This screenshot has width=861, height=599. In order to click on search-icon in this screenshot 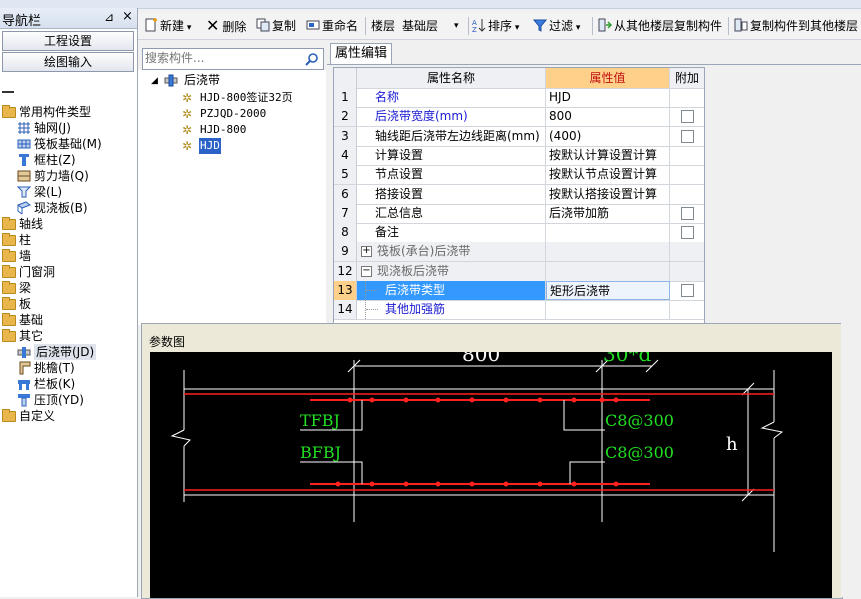, I will do `click(312, 59)`.